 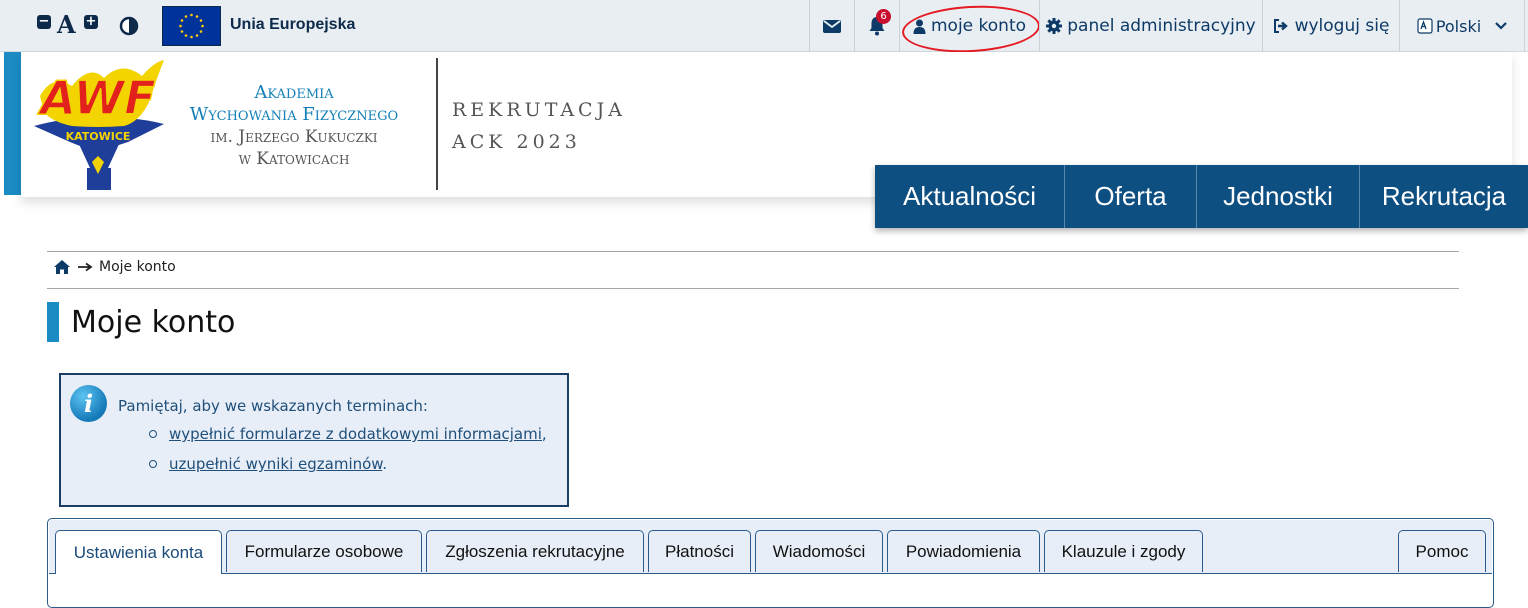 I want to click on tab-zgloszenia-rekrutacyjne: Zgłoszenia rekrutacyjne, so click(x=535, y=551).